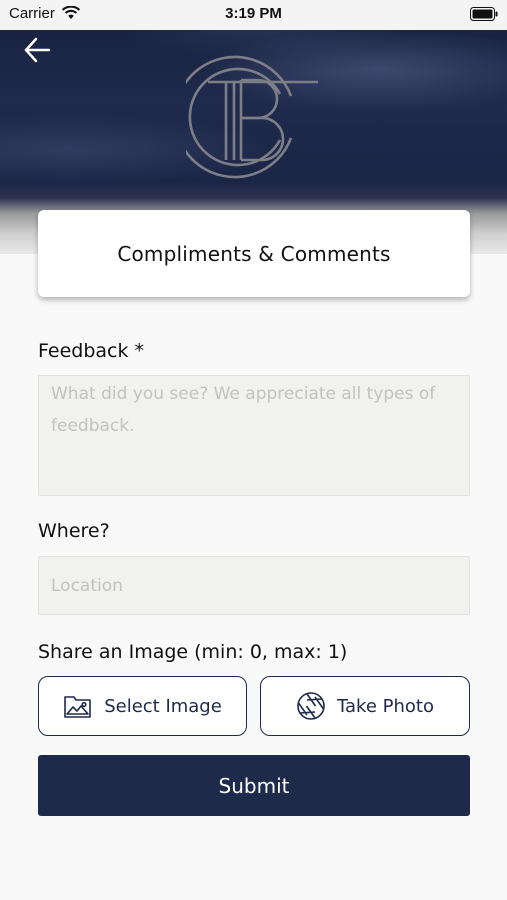 Image resolution: width=507 pixels, height=900 pixels. Describe the element at coordinates (254, 435) in the screenshot. I see `feedback-field` at that location.